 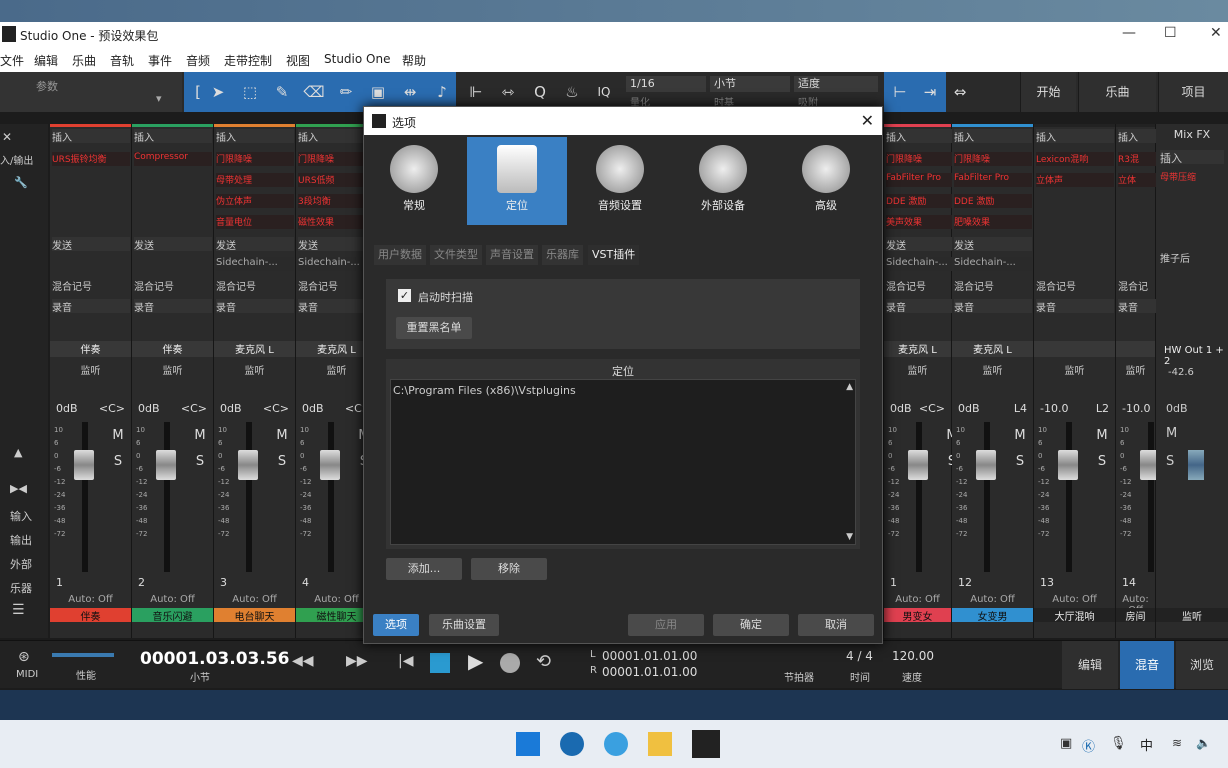 I want to click on record-button, so click(x=510, y=663).